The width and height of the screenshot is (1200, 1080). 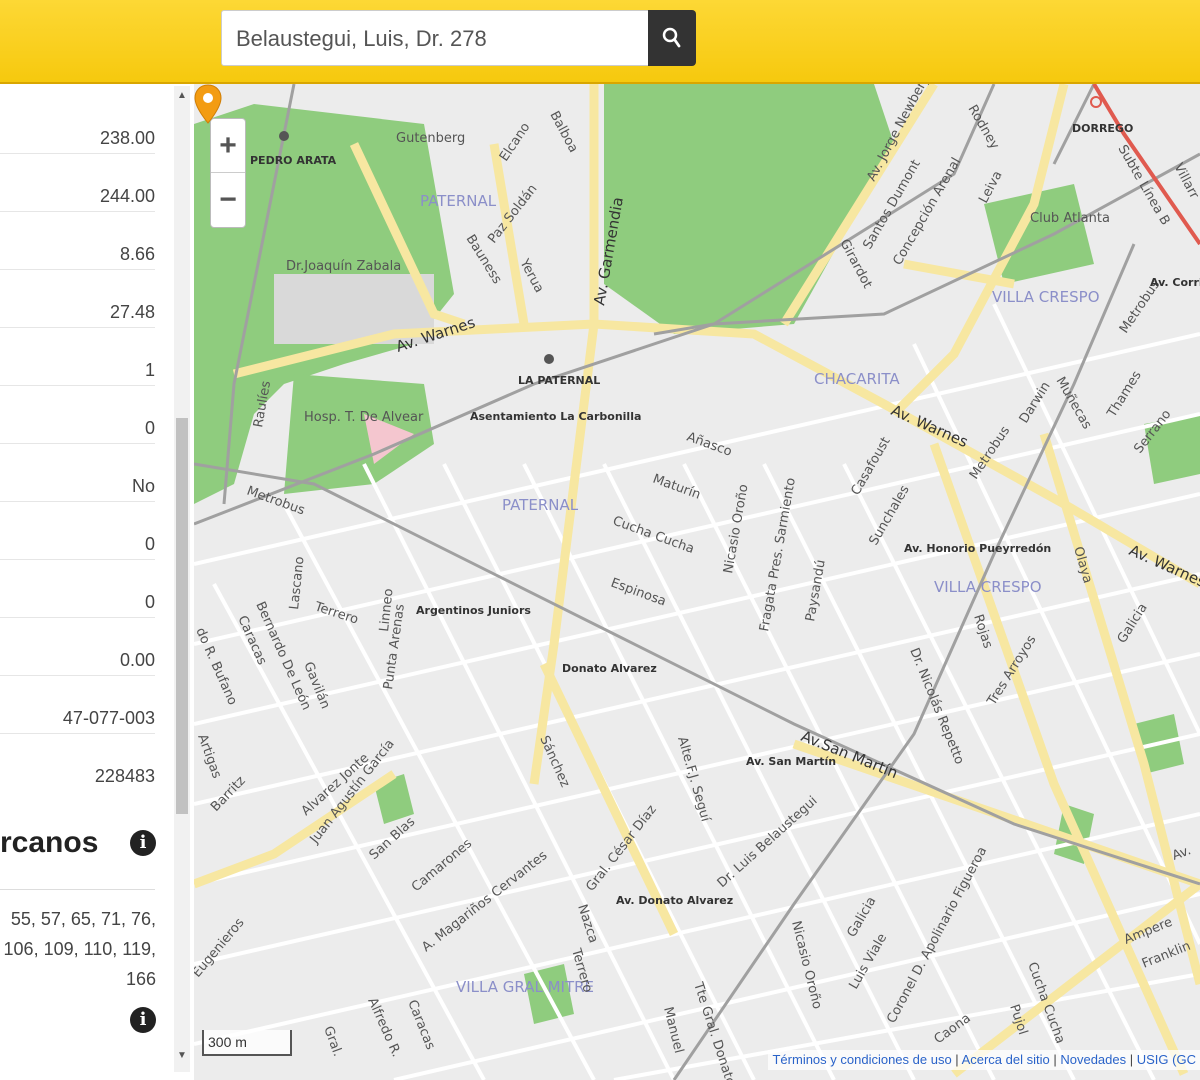 What do you see at coordinates (208, 104) in the screenshot?
I see `location-pin-icon` at bounding box center [208, 104].